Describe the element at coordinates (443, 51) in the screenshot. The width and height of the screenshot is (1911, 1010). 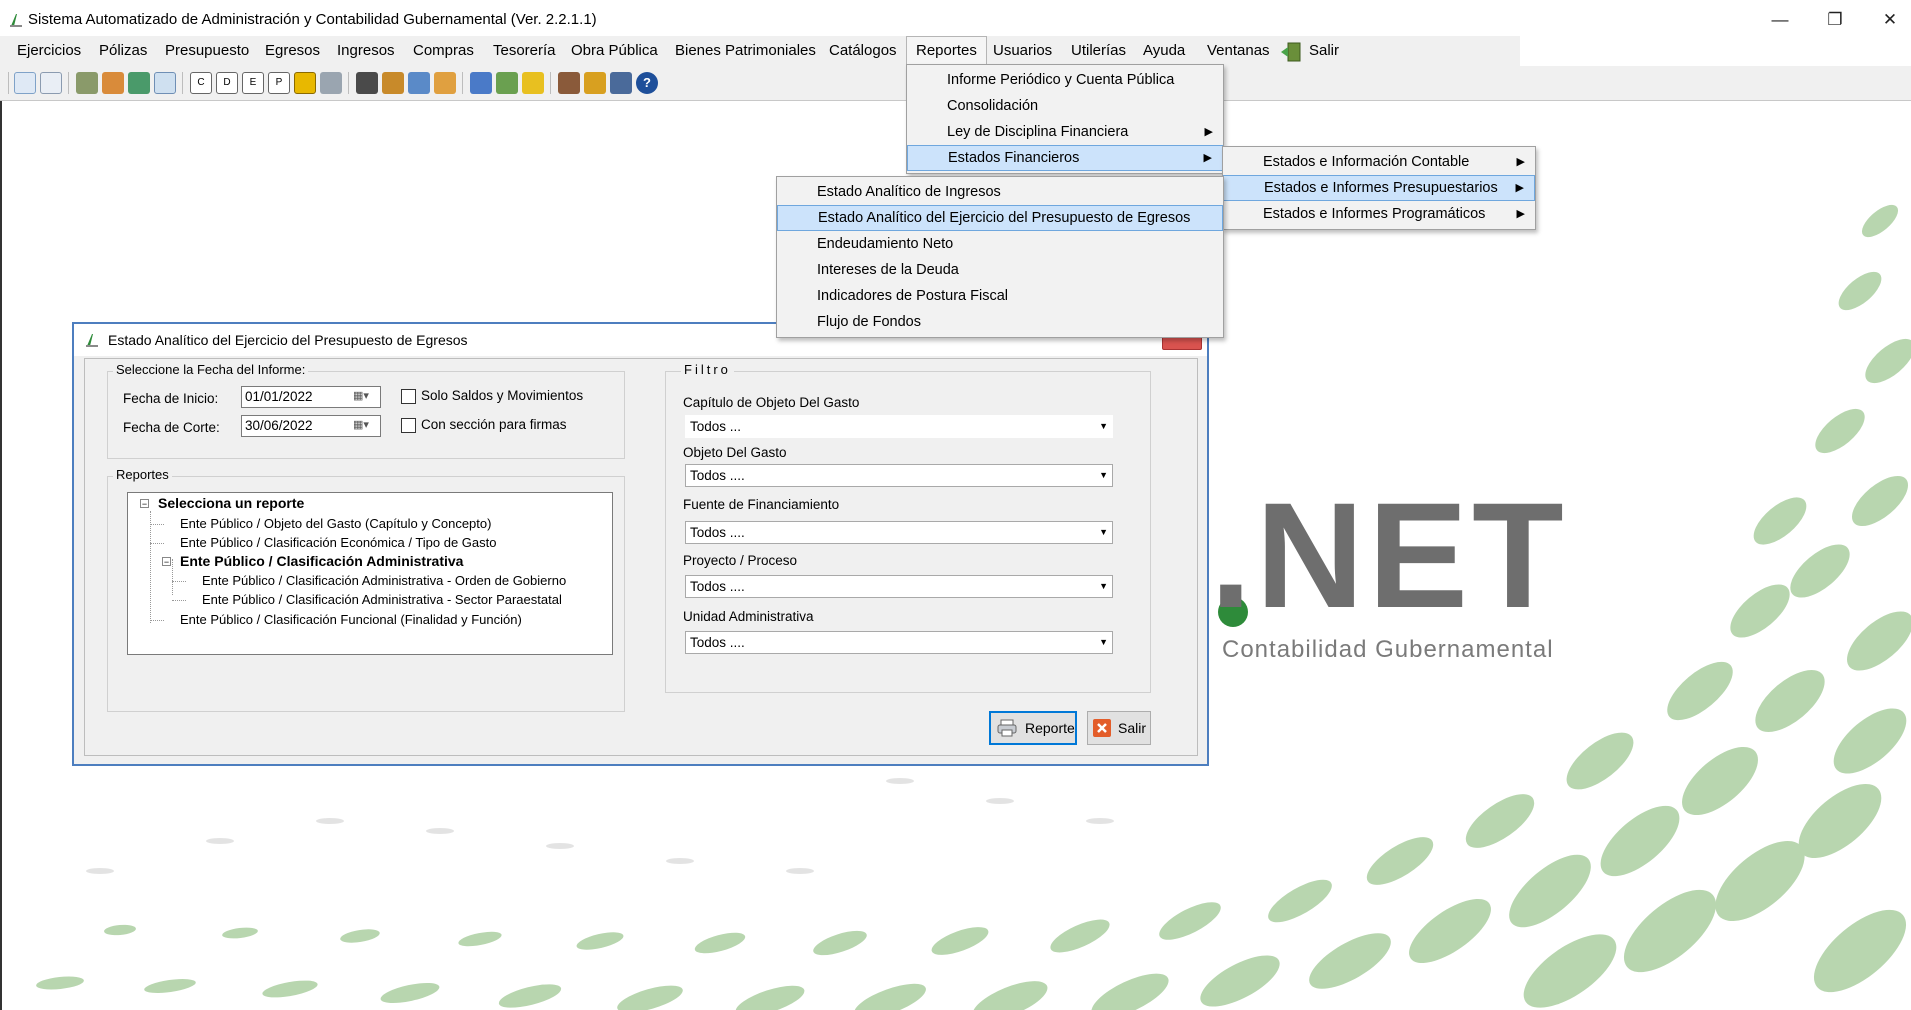
I see `menu-compras: Compras` at that location.